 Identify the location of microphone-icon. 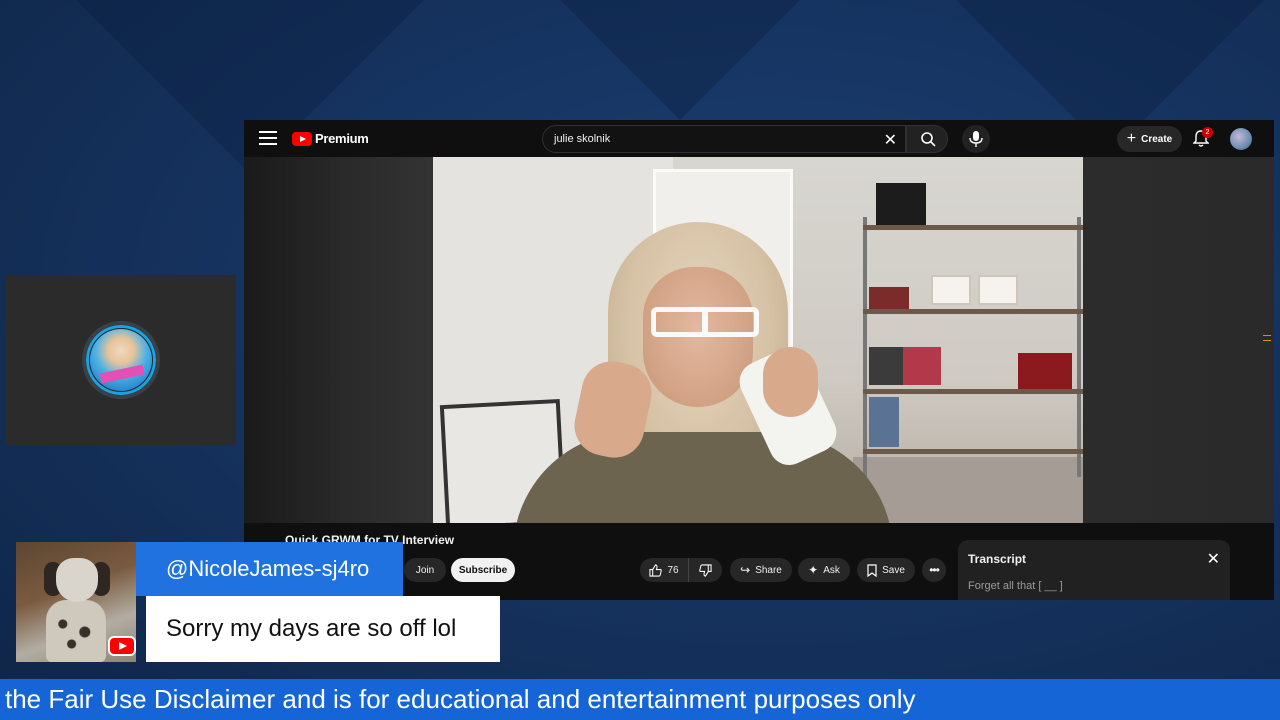
(976, 139).